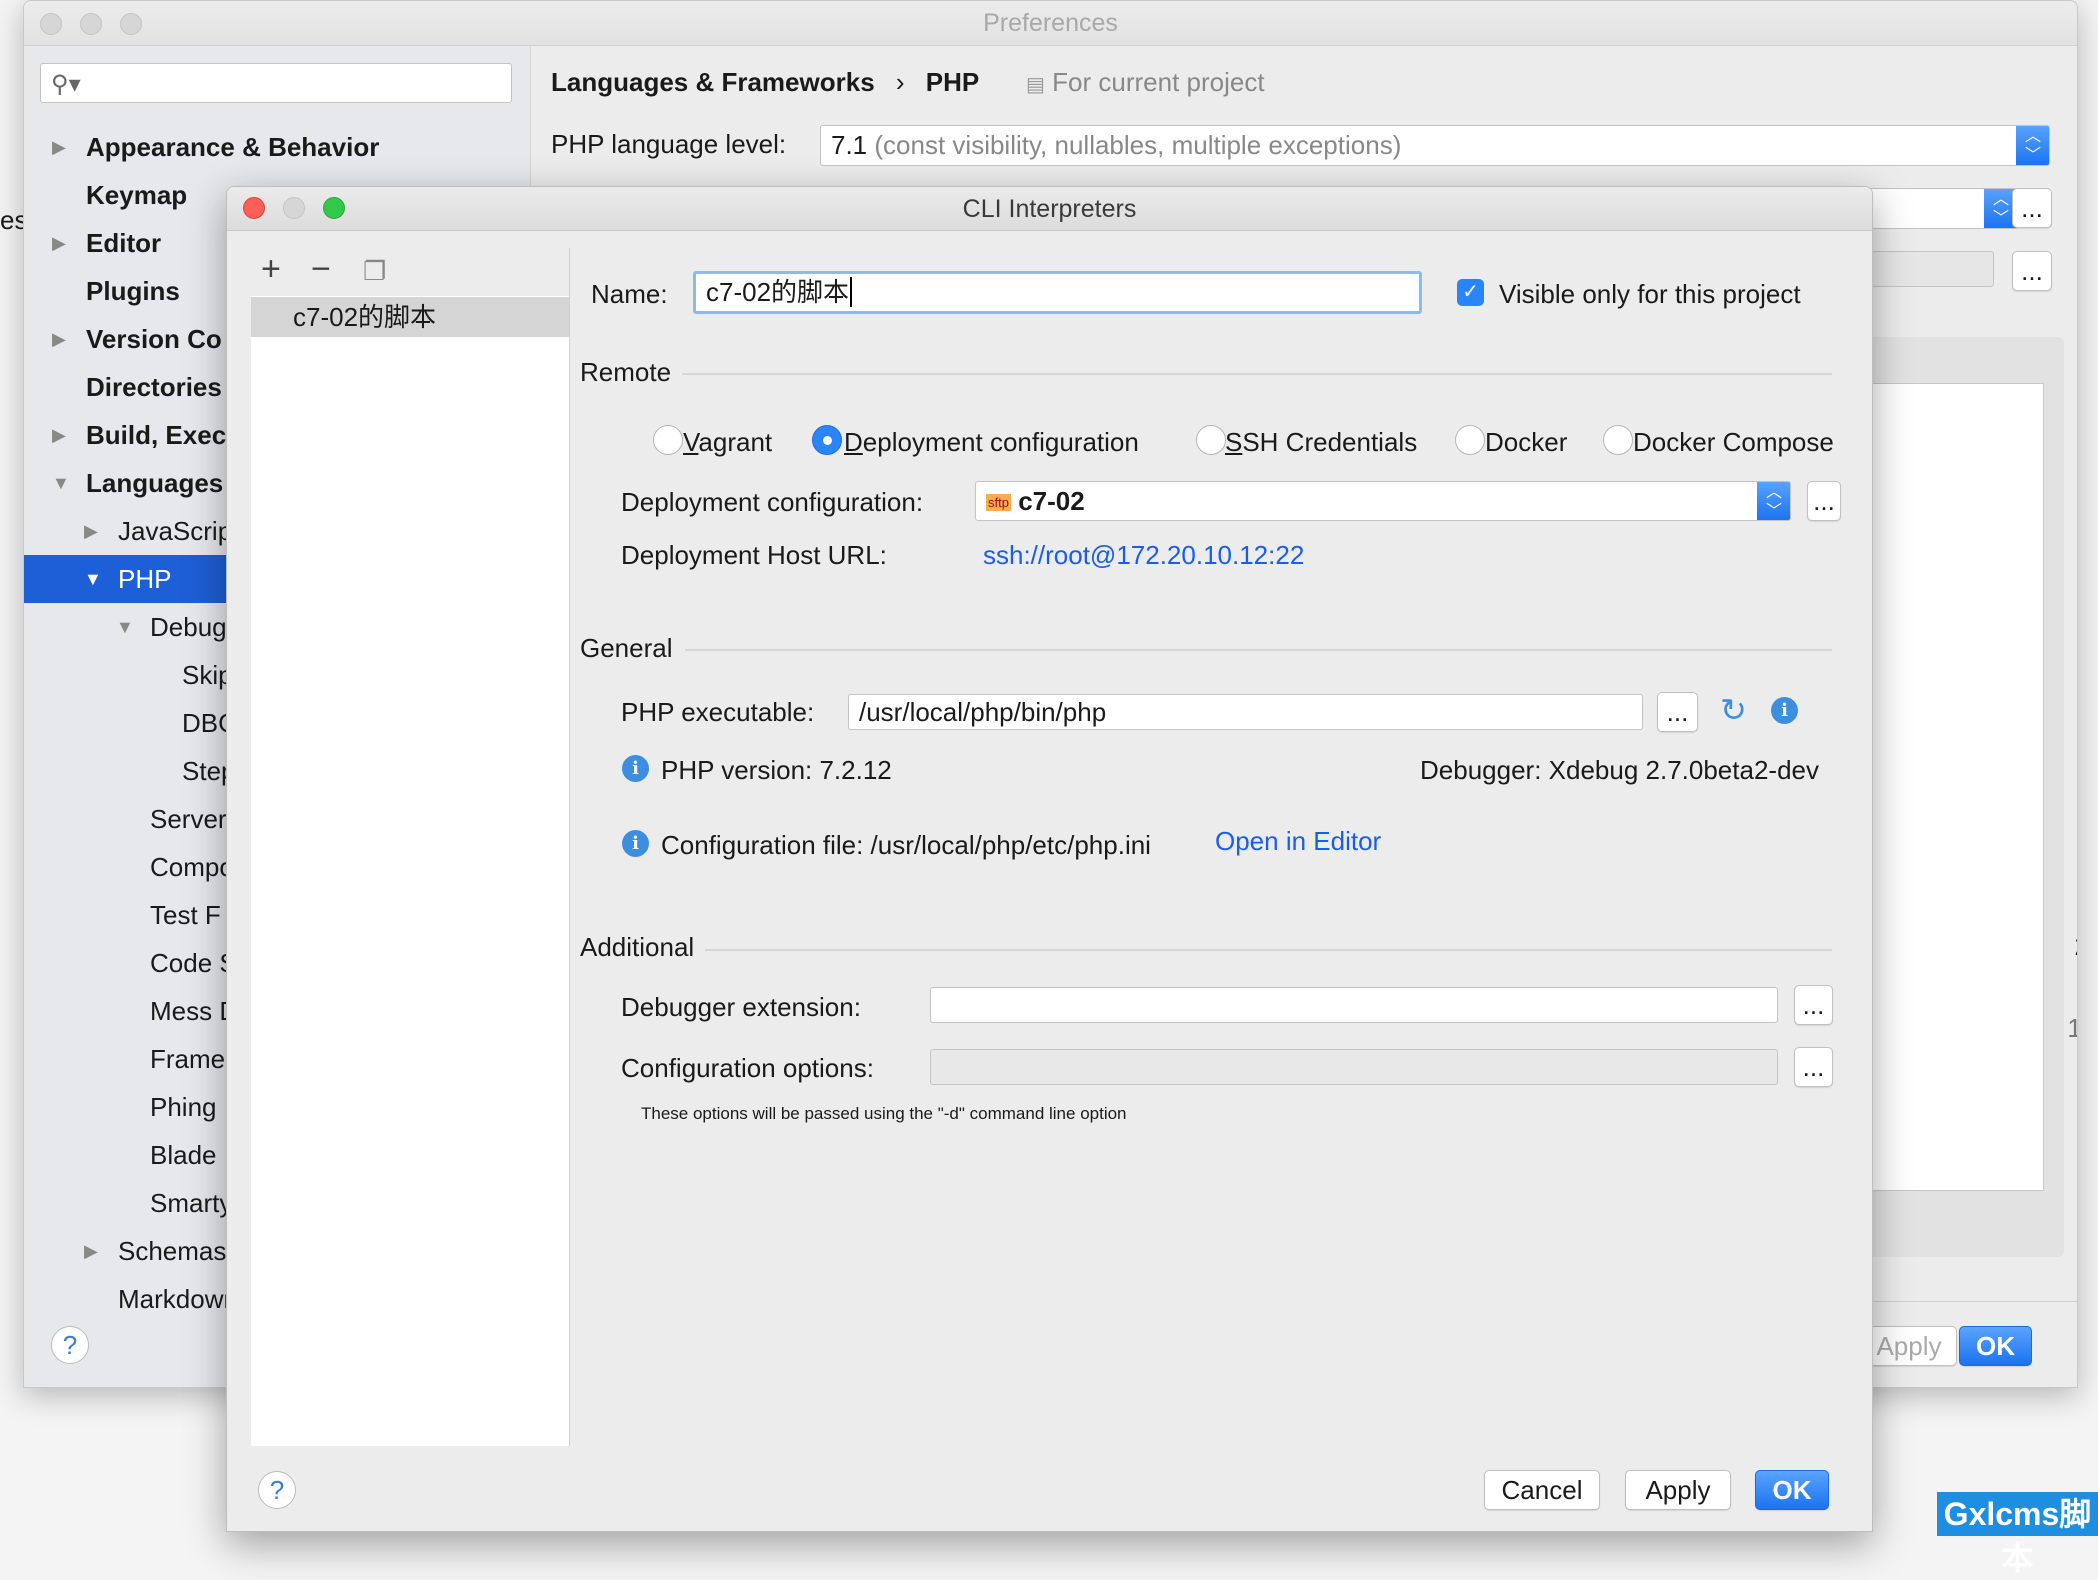  Describe the element at coordinates (188, 627) in the screenshot. I see `sidebar-item-label: Debug` at that location.